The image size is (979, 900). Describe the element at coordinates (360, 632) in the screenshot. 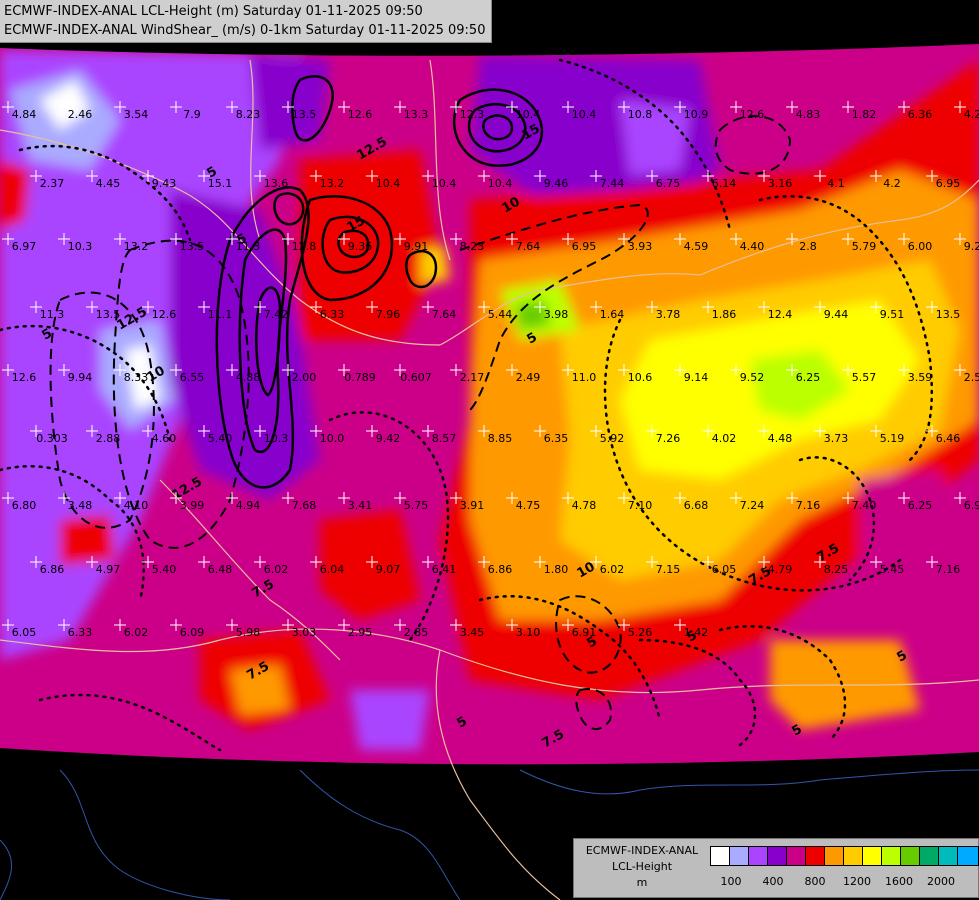

I see `station-value: 2.95` at that location.